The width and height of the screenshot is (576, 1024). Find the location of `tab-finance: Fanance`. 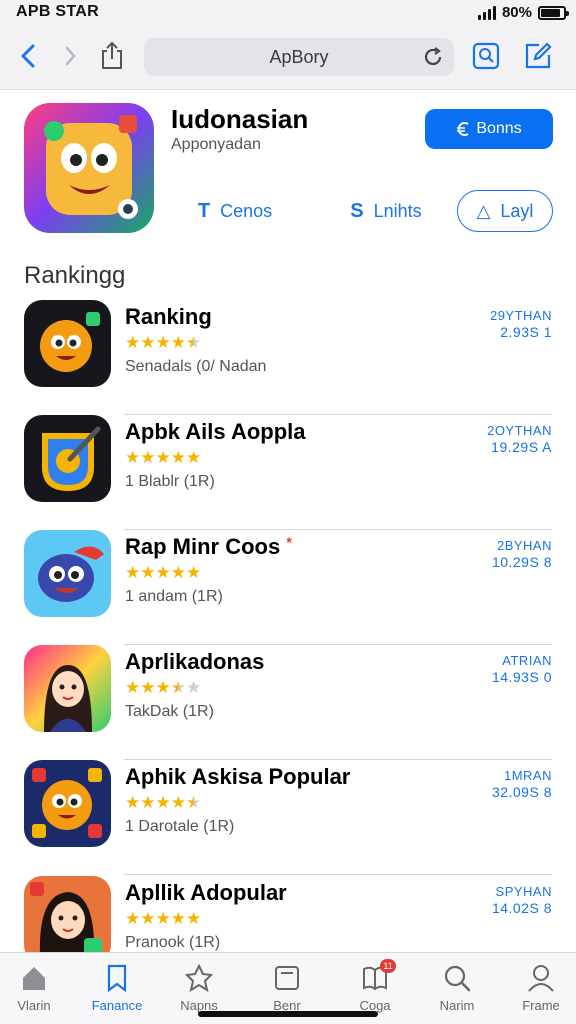

tab-finance: Fanance is located at coordinates (117, 991).